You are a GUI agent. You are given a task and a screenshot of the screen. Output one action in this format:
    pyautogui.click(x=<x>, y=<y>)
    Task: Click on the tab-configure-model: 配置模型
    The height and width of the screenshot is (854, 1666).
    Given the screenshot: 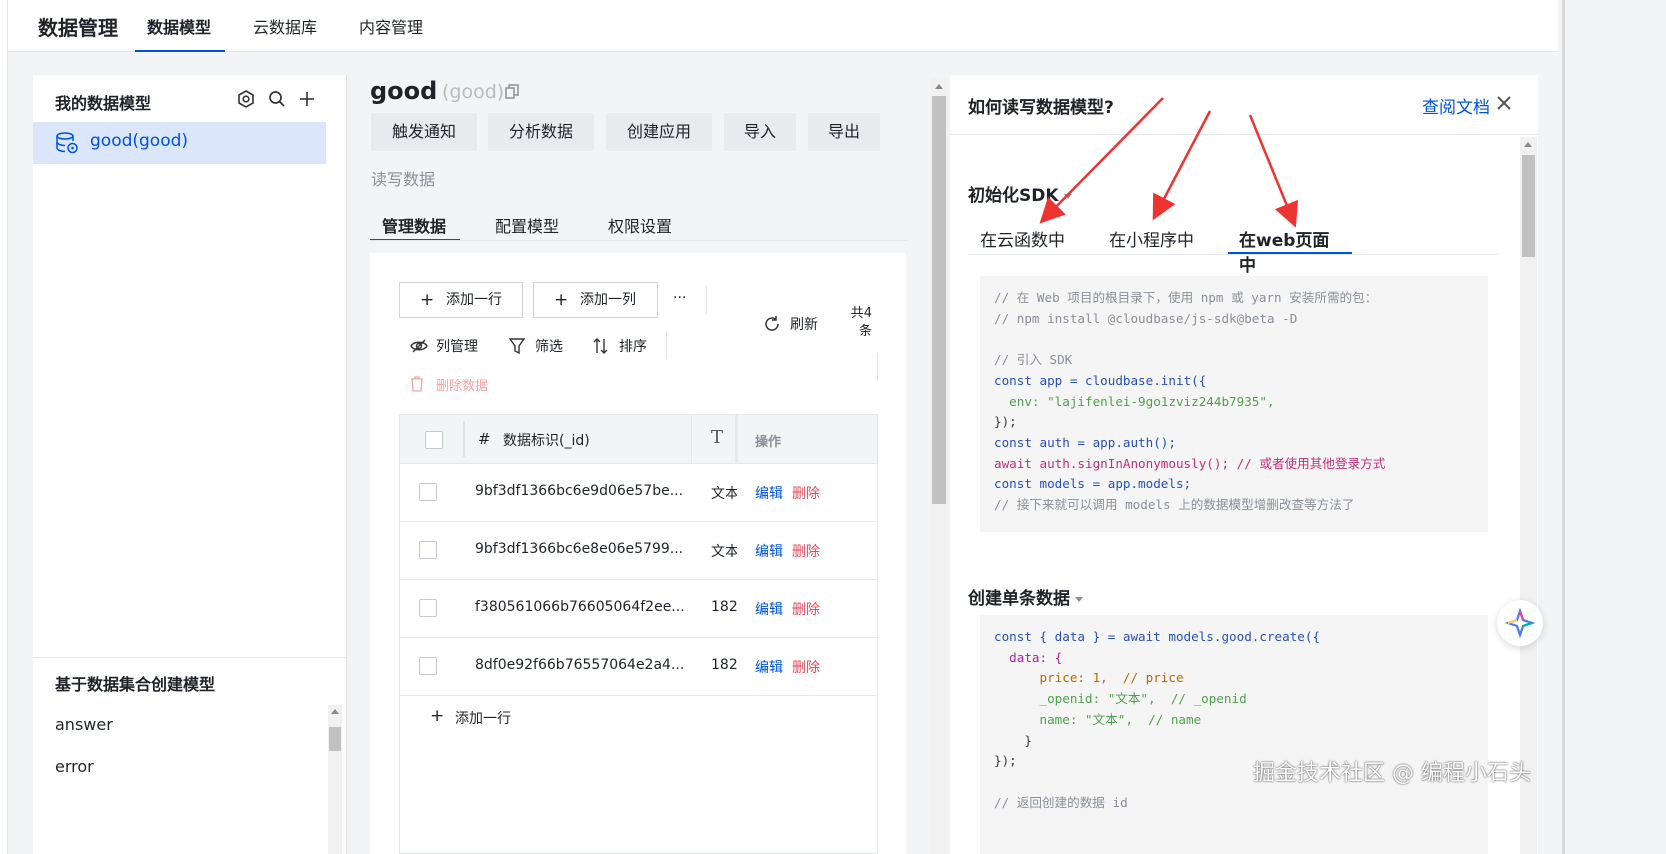 What is the action you would take?
    pyautogui.click(x=527, y=227)
    